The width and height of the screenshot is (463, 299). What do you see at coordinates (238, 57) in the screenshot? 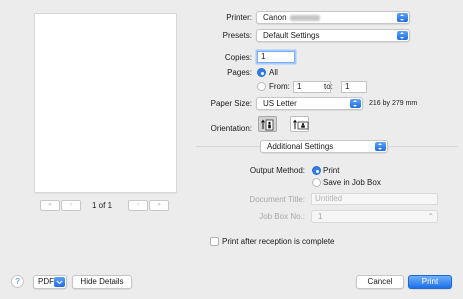
I see `copies-label: Copies:` at bounding box center [238, 57].